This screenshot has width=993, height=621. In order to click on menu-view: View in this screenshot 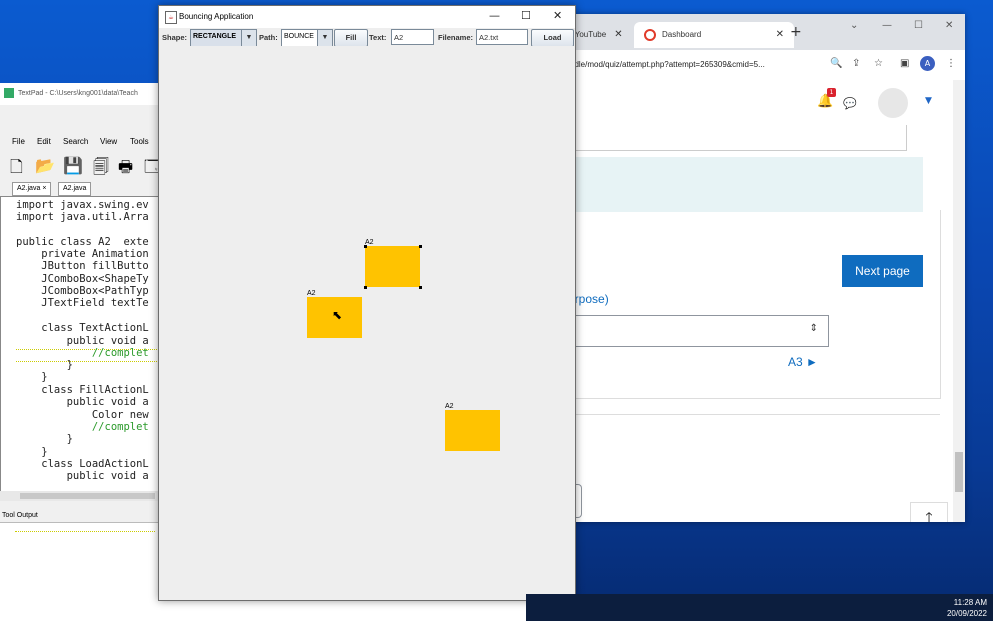, I will do `click(108, 141)`.